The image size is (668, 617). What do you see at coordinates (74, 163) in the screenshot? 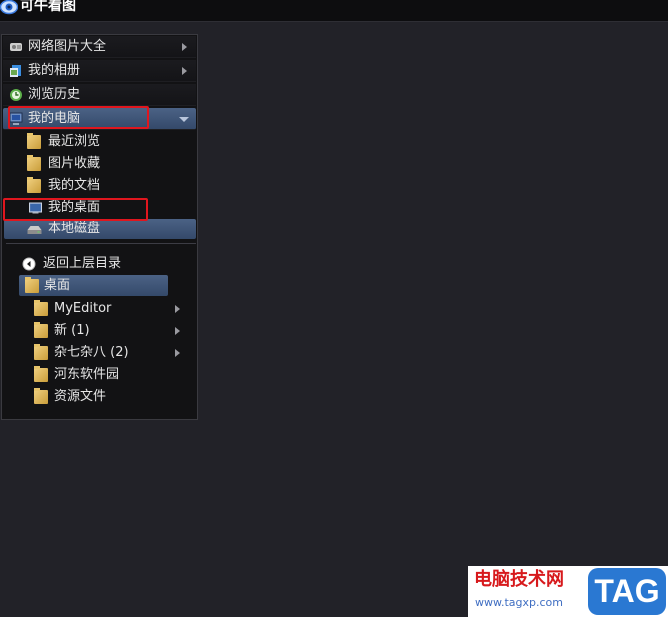
I see `nav-item-label: 图片收藏` at bounding box center [74, 163].